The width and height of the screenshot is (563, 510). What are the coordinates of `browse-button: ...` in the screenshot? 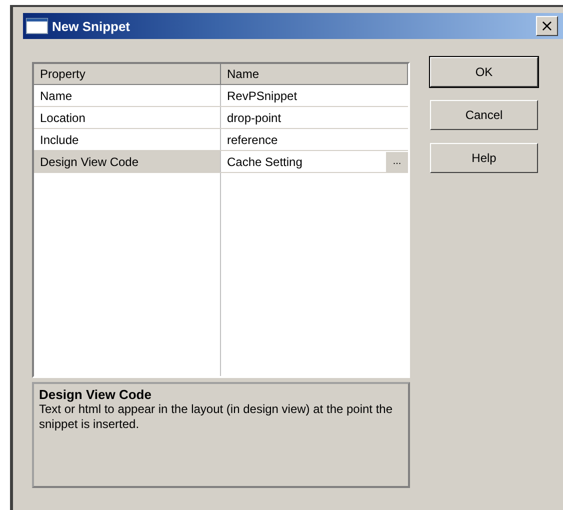 It's located at (397, 162).